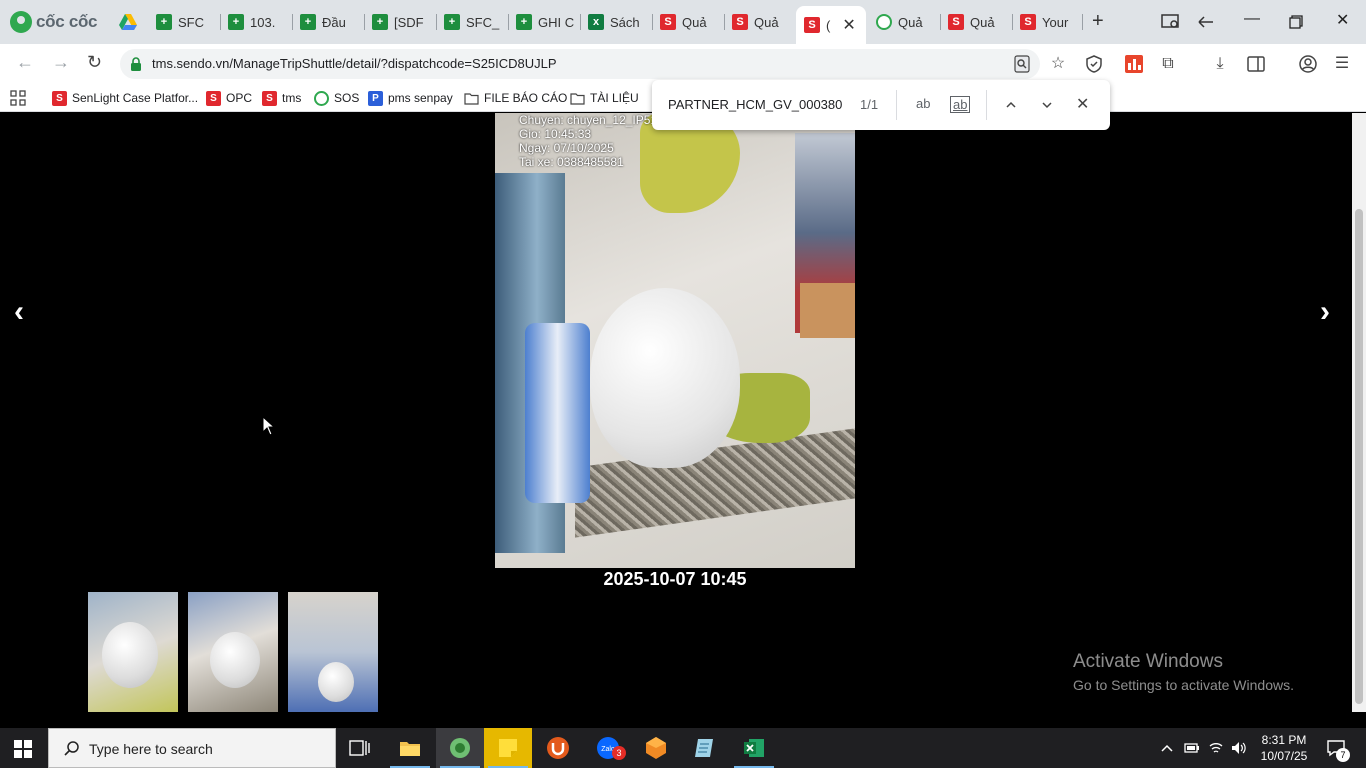 The image size is (1366, 768). I want to click on tab-sfc: + SFC, so click(183, 22).